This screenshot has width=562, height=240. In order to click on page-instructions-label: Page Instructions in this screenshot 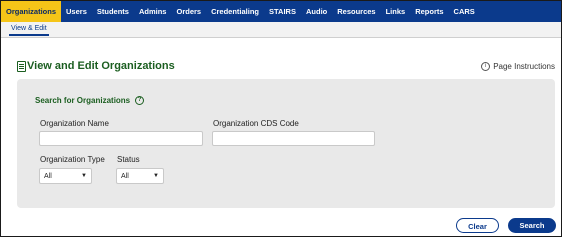, I will do `click(524, 66)`.